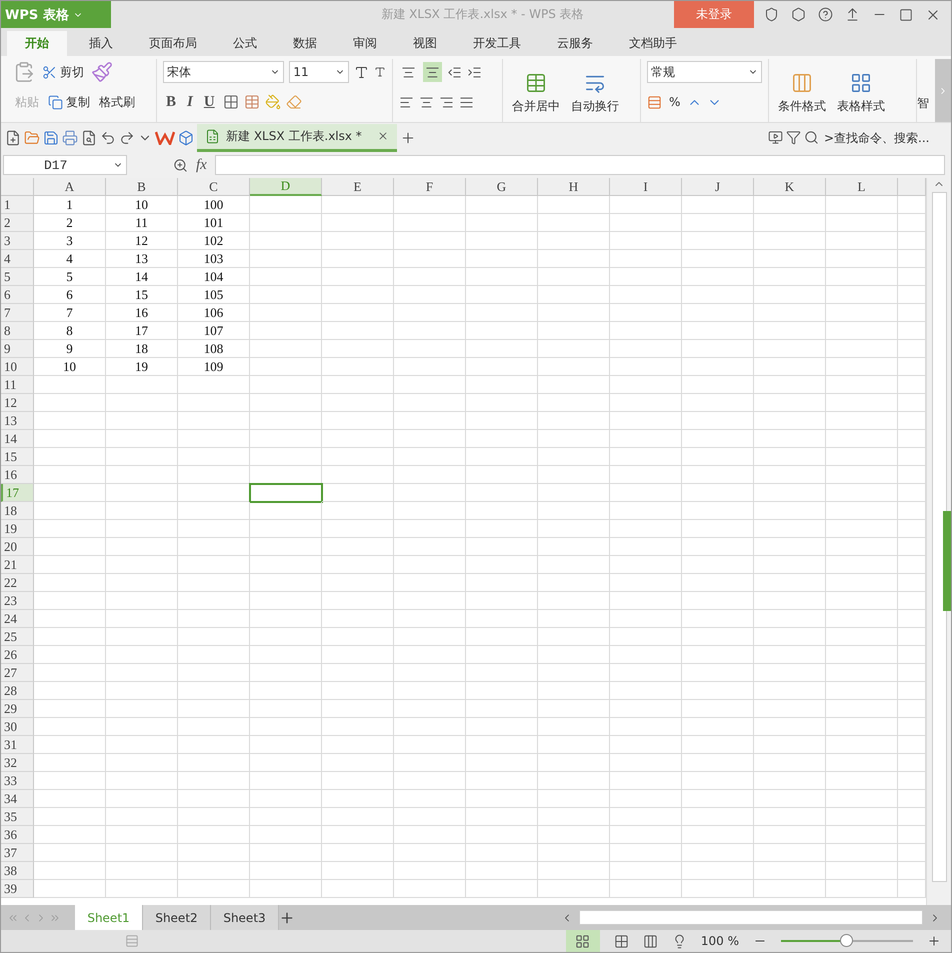 This screenshot has width=952, height=953. Describe the element at coordinates (17, 565) in the screenshot. I see `row-header: 21` at that location.